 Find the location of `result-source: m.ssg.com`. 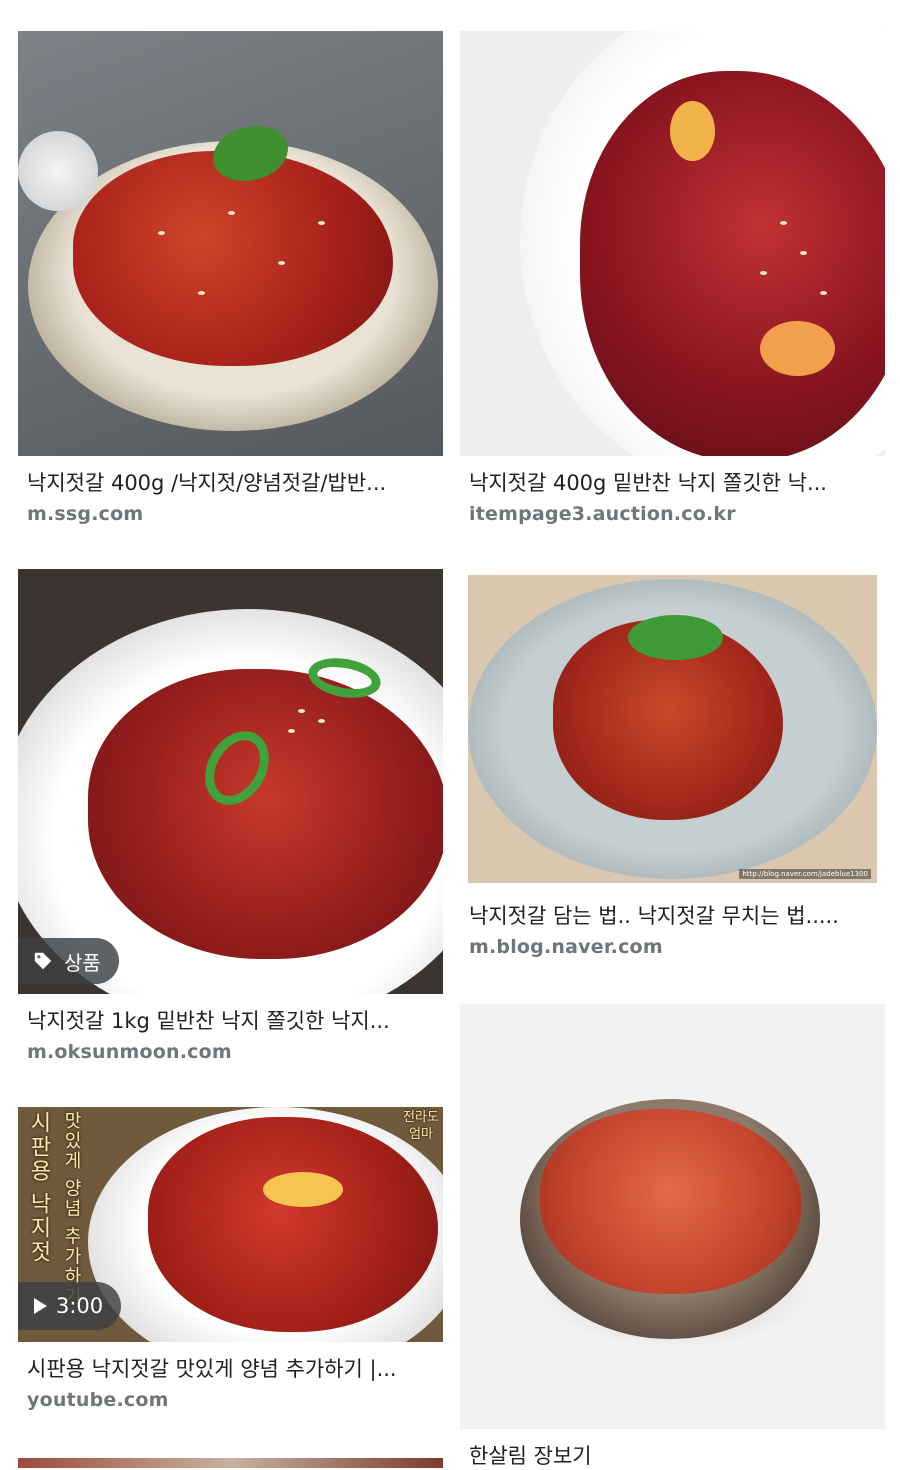

result-source: m.ssg.com is located at coordinates (230, 514).